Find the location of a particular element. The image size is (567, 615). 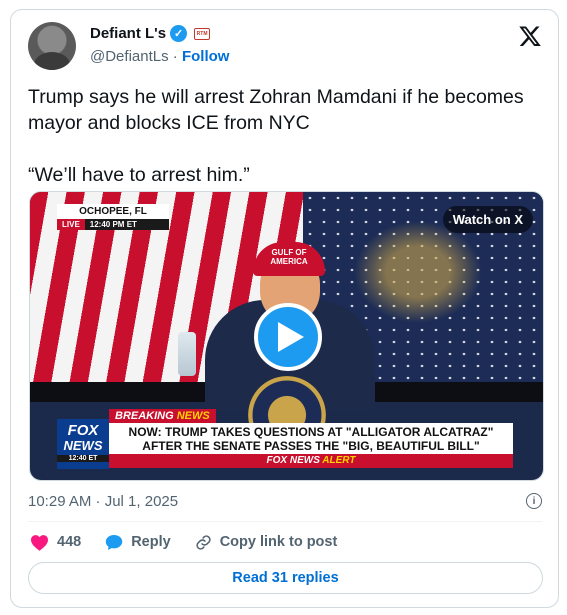

action-bar: 448 Reply Copy link to post is located at coordinates (195, 542).